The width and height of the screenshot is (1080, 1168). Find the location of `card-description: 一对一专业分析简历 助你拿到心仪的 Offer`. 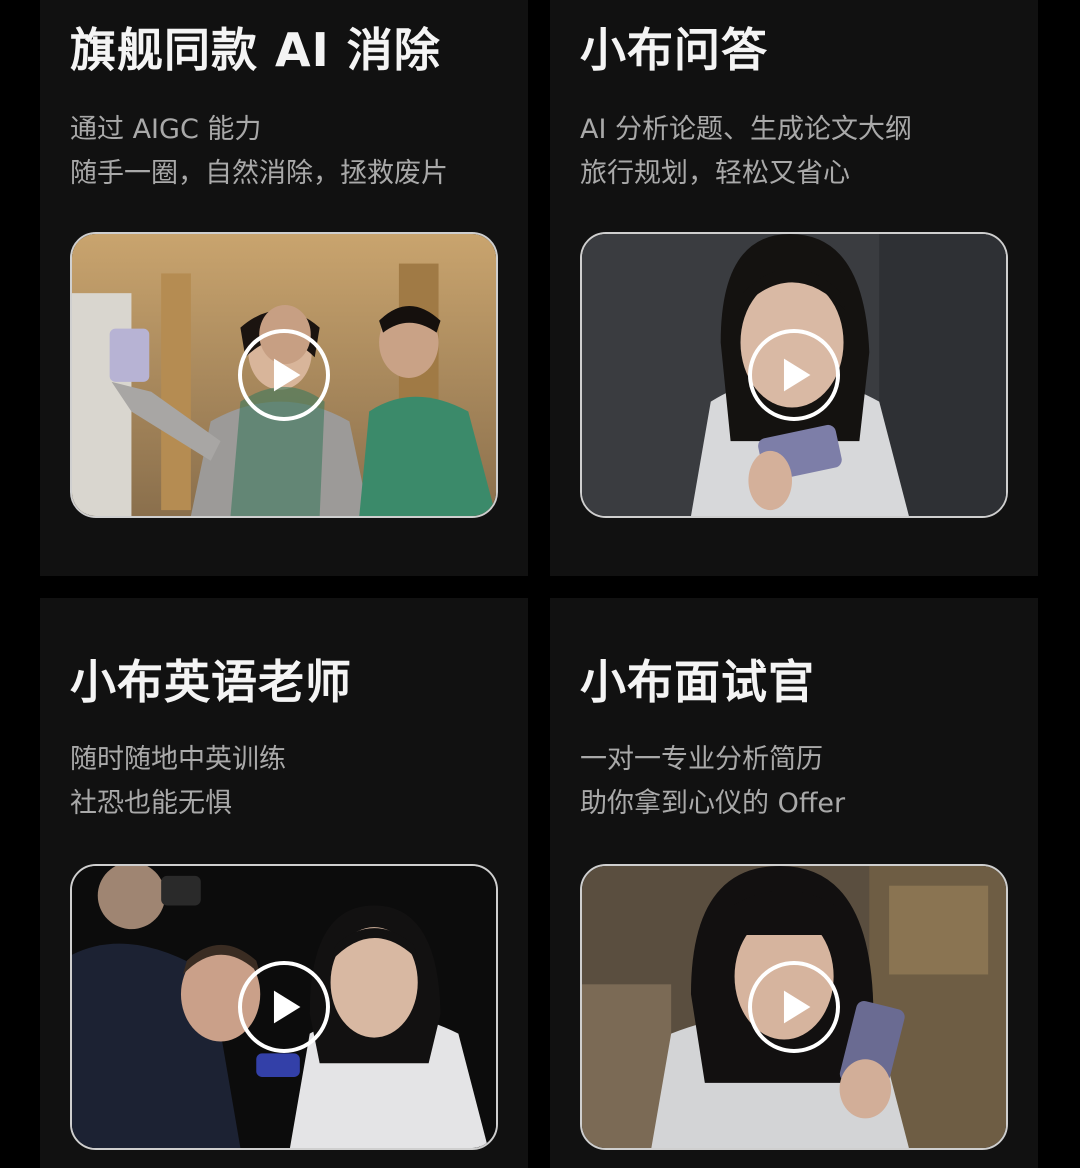

card-description: 一对一专业分析简历 助你拿到心仪的 Offer is located at coordinates (712, 782).